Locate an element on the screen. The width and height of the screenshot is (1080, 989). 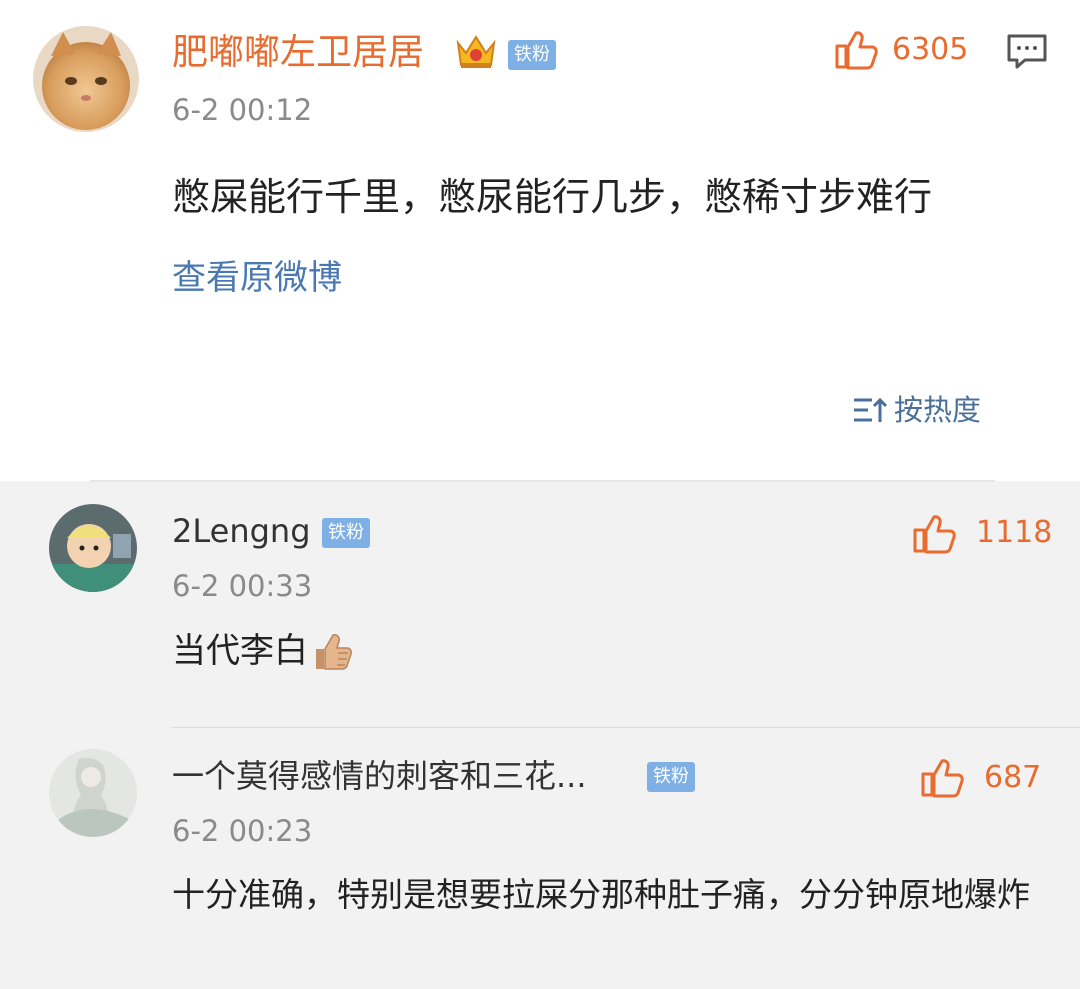
reply-divider is located at coordinates (626, 727).